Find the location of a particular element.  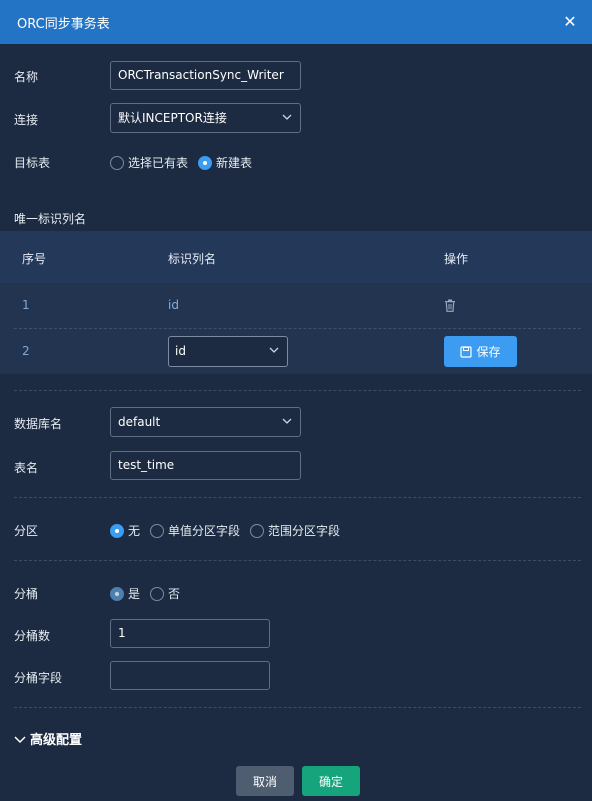

radio-bucket-no: 否 is located at coordinates (165, 593).